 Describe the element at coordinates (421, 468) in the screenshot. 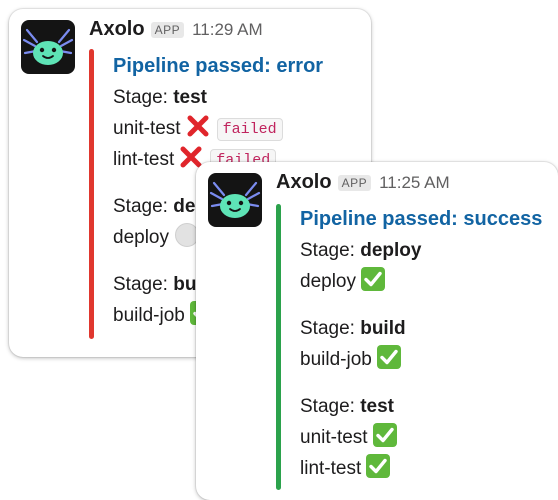

I see `job-line: lint-test` at that location.